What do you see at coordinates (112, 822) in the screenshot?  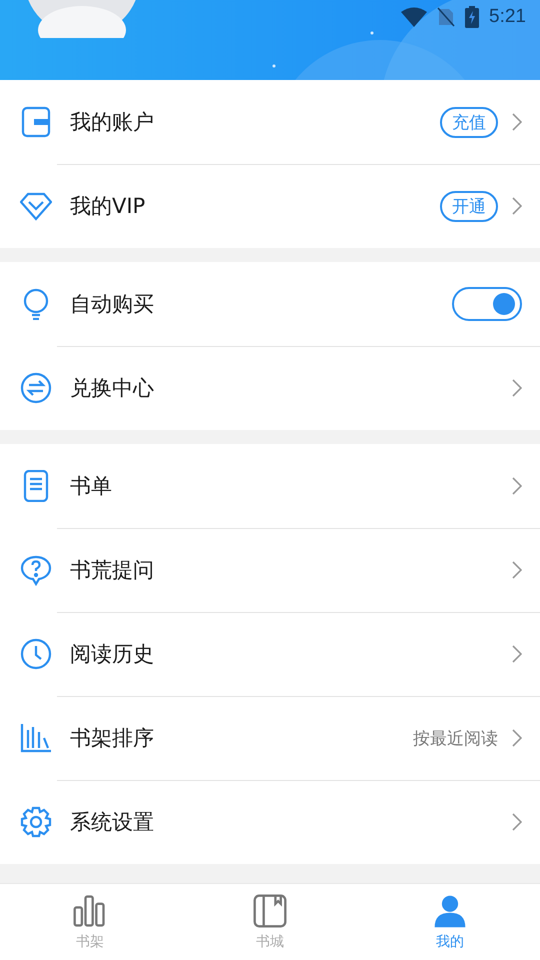 I see `menu-label: 系统设置` at bounding box center [112, 822].